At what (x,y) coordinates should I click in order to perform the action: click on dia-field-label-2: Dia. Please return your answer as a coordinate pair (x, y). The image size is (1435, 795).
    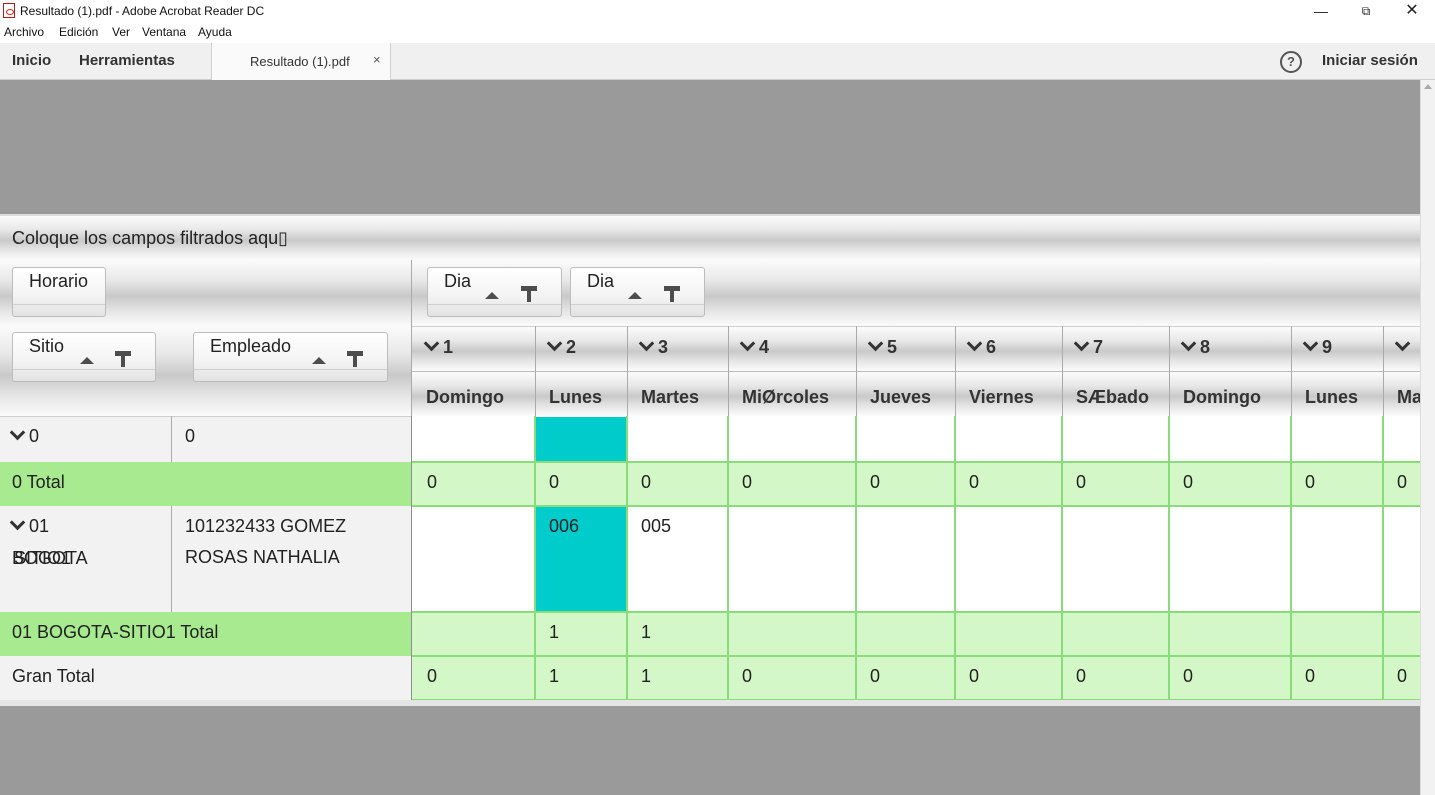
    Looking at the image, I should click on (601, 281).